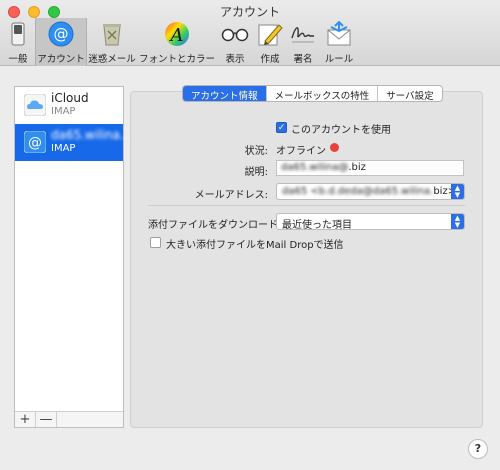 Image resolution: width=500 pixels, height=470 pixels. I want to click on attachments-popup: 最近使った項目 ▲ ▼, so click(370, 221).